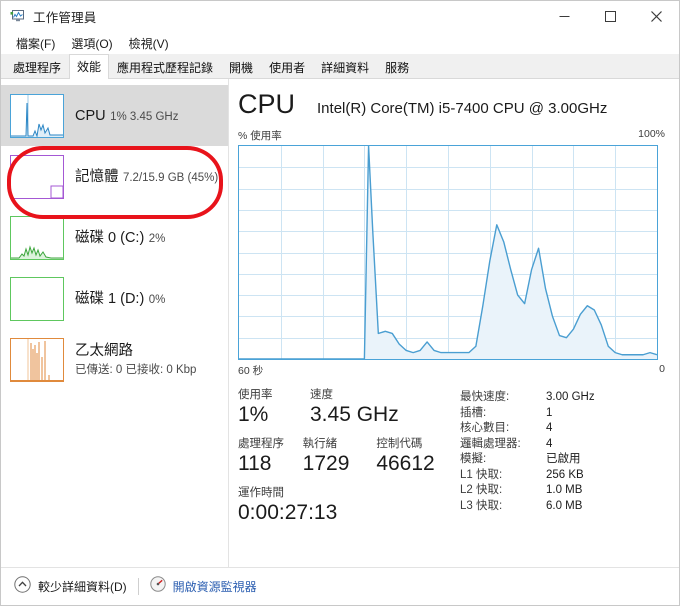 Image resolution: width=680 pixels, height=606 pixels. I want to click on detail-l2-cache-key: L2 快取:, so click(481, 490).